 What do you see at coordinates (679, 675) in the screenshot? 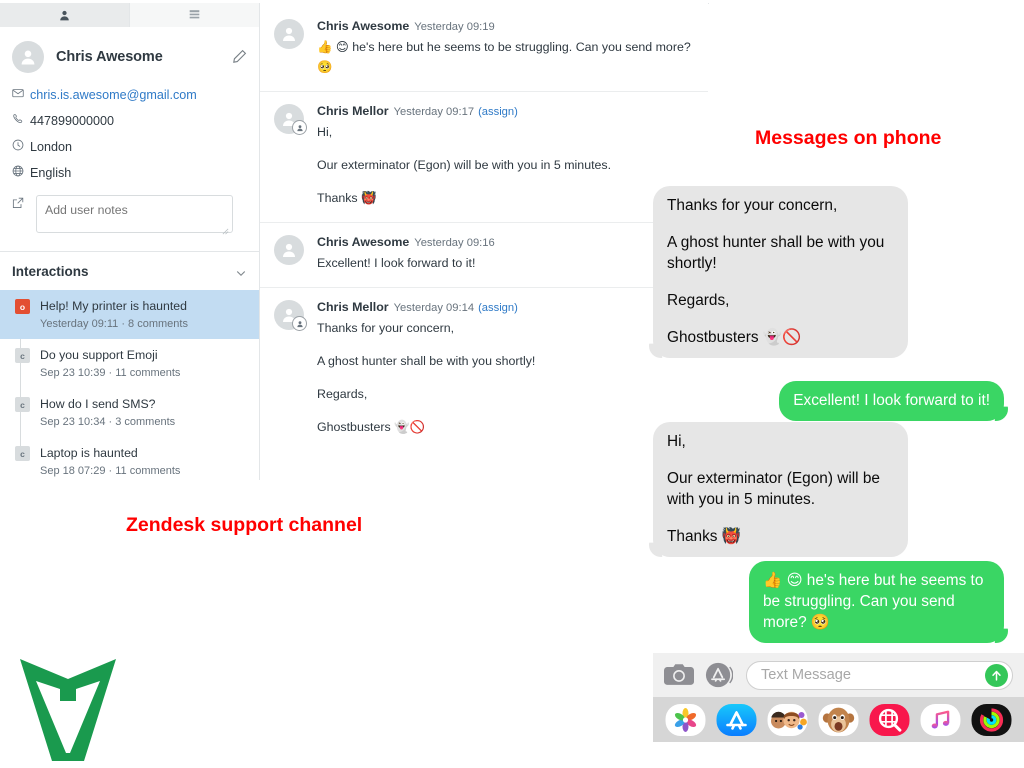
I see `camera-icon` at bounding box center [679, 675].